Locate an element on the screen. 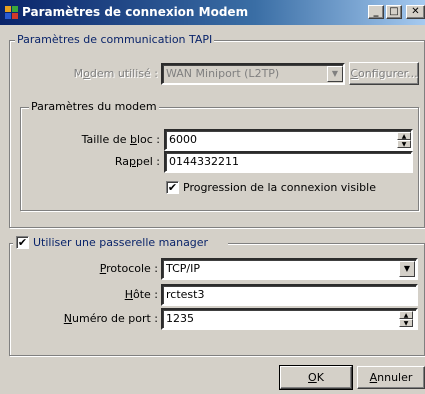  maximize-icon: □ is located at coordinates (394, 11).